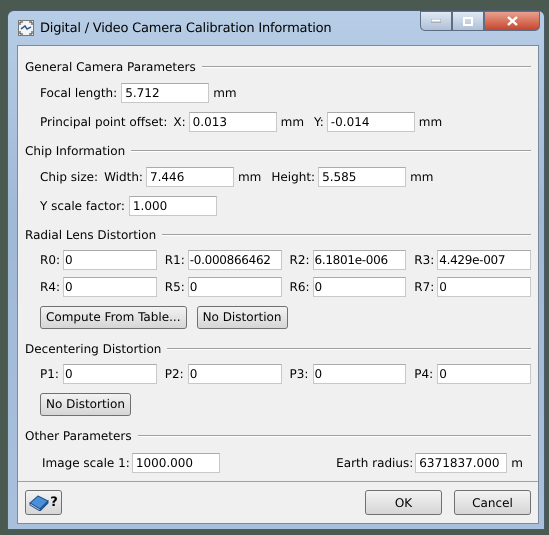  Describe the element at coordinates (165, 92) in the screenshot. I see `input-field: 5.712` at that location.